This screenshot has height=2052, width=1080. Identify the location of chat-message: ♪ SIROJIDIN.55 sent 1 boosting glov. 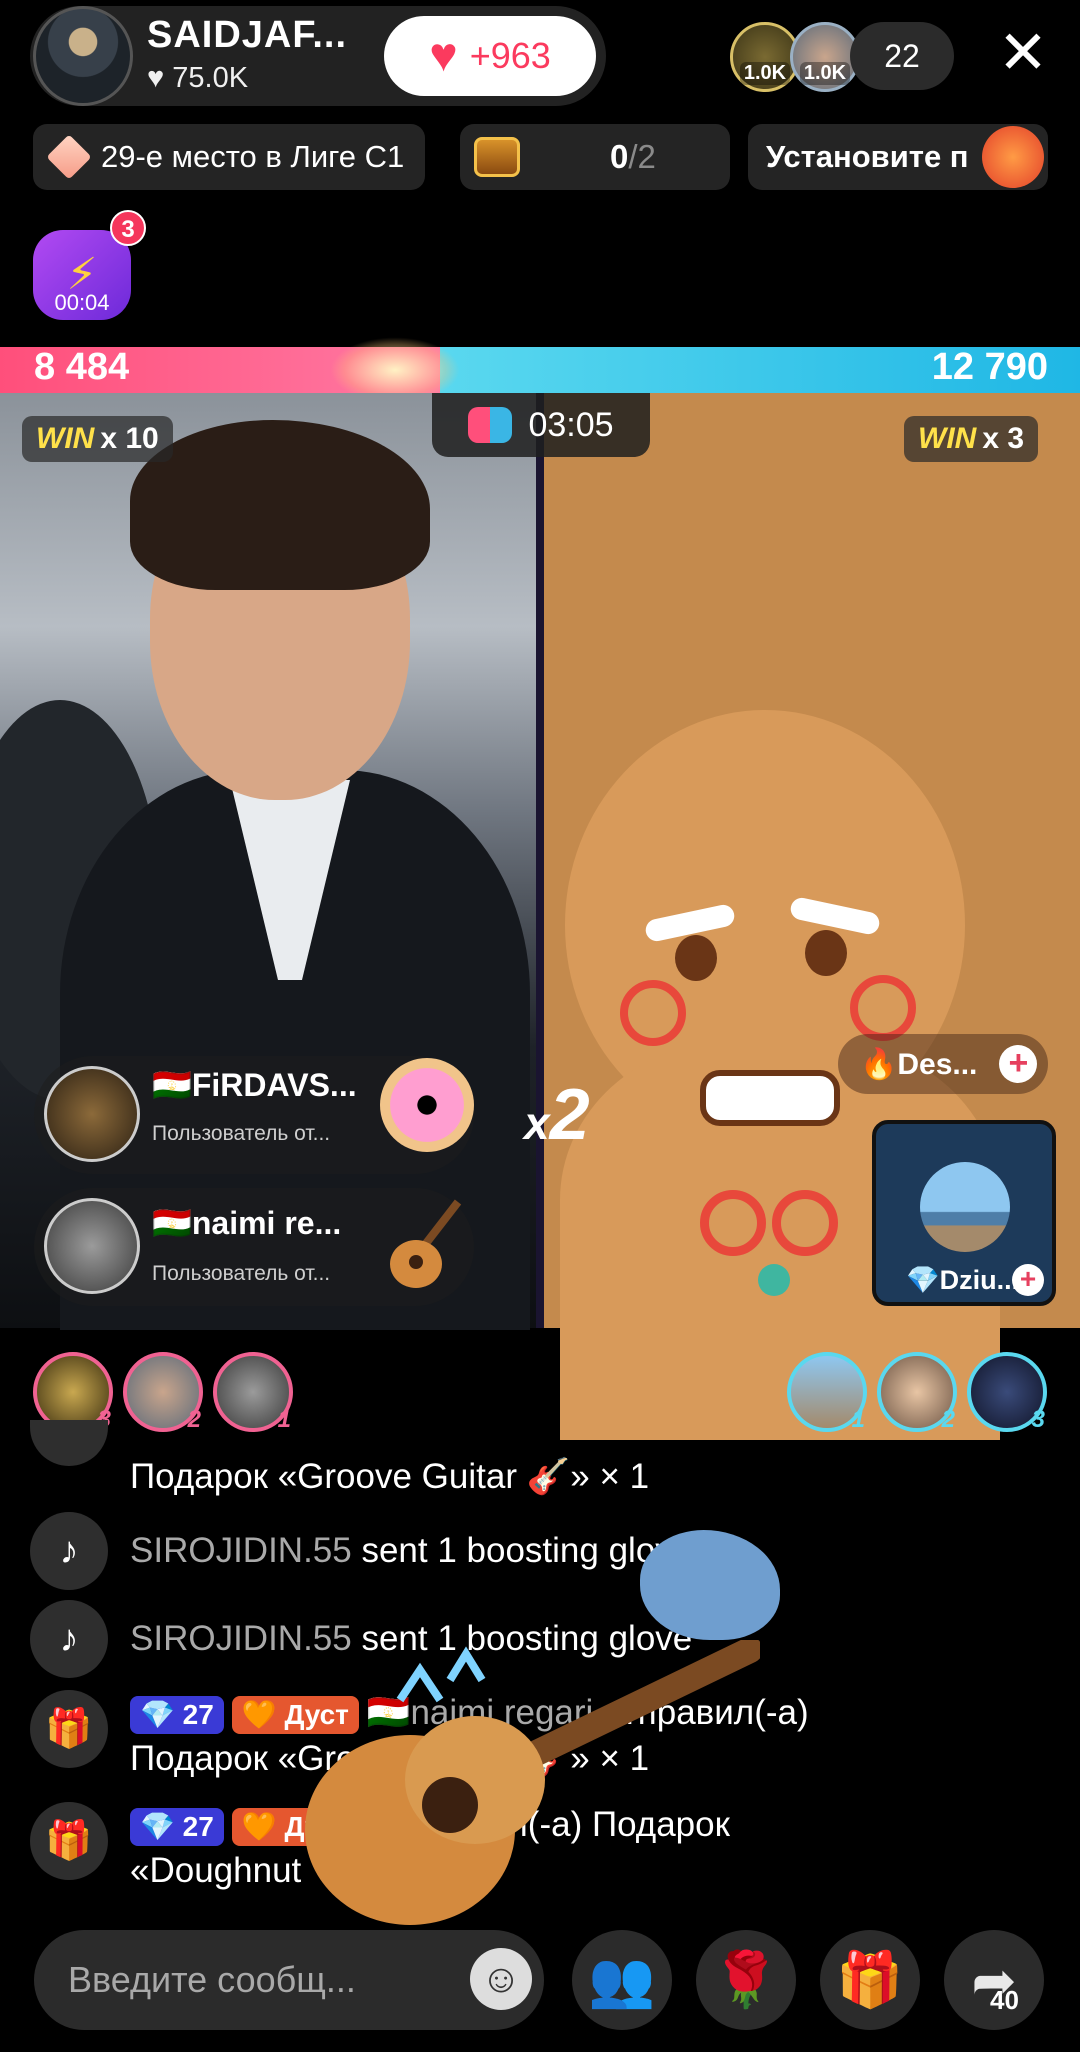
(545, 1551).